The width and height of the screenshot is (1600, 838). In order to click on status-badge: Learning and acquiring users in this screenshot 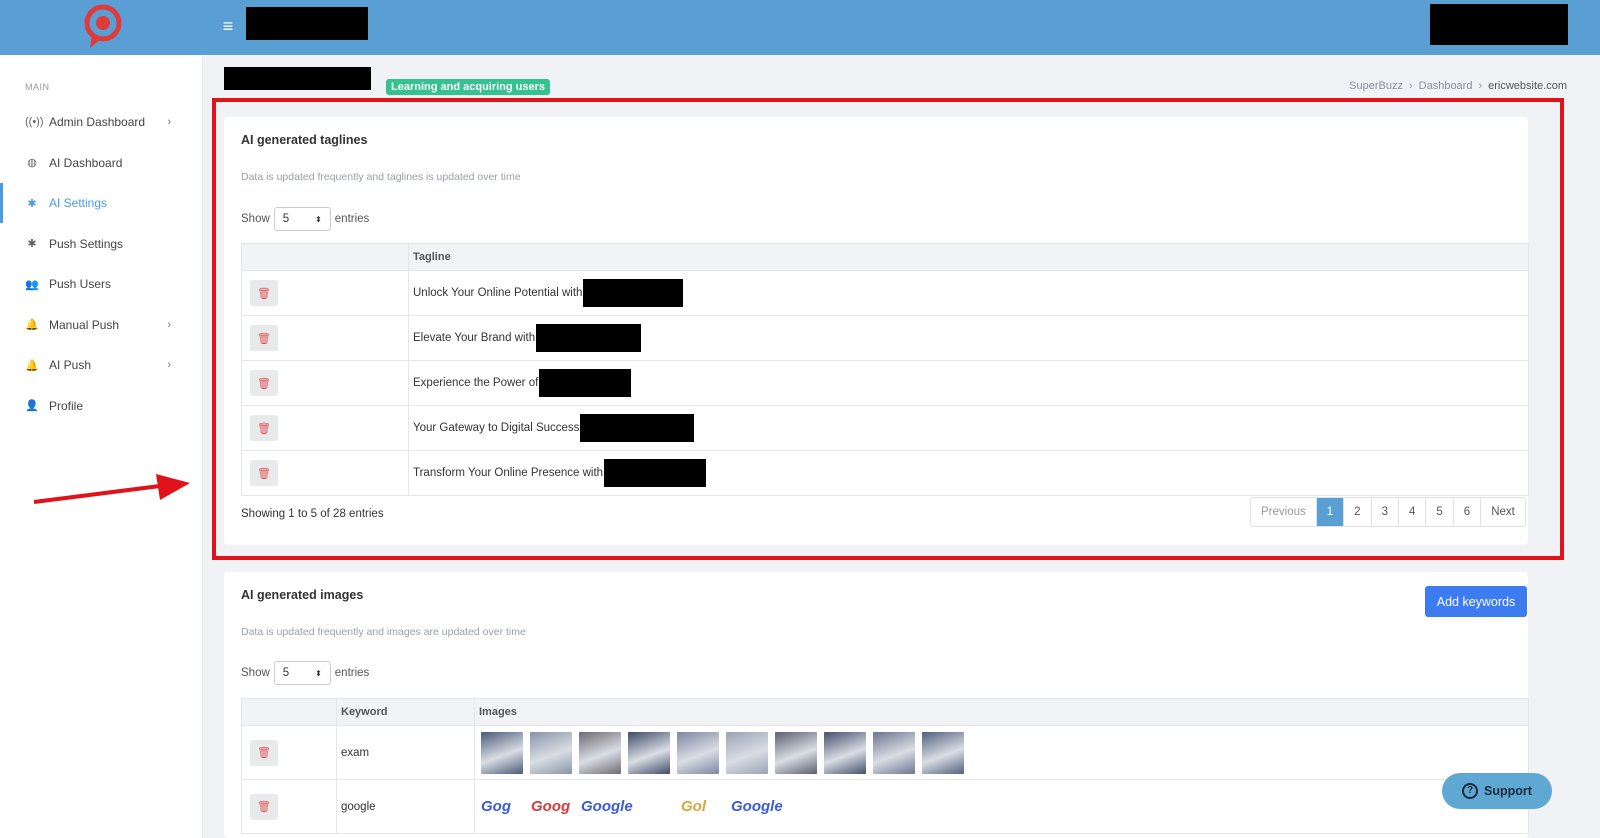, I will do `click(468, 87)`.